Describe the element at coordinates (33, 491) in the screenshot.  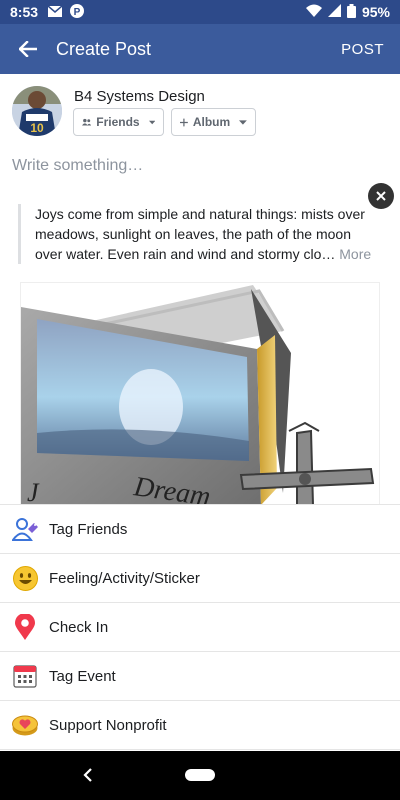
I see `svg-text: J` at that location.